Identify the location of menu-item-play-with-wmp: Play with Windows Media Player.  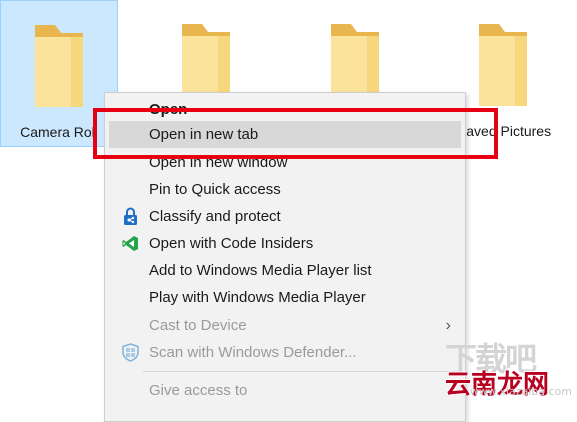
(285, 297).